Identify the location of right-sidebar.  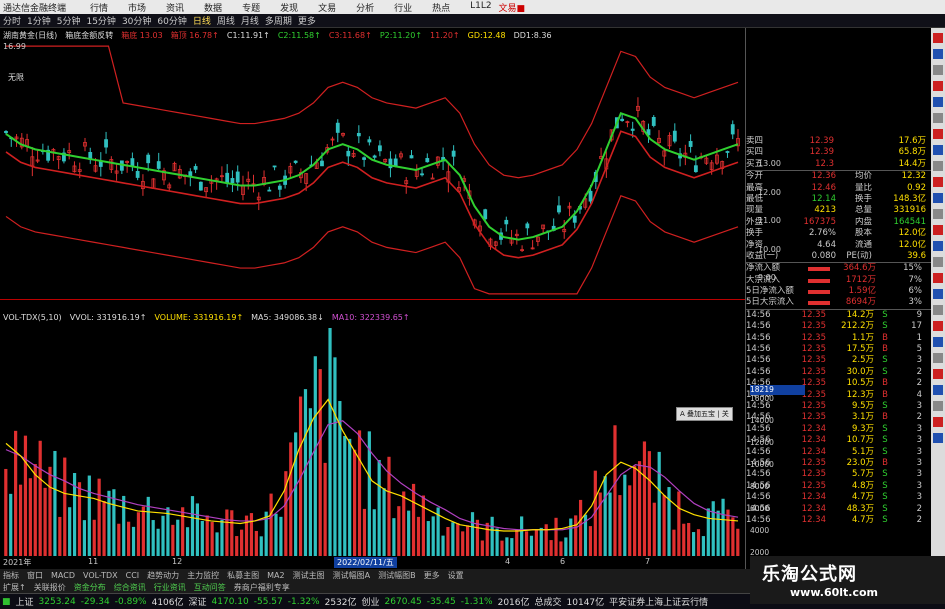
(938, 298).